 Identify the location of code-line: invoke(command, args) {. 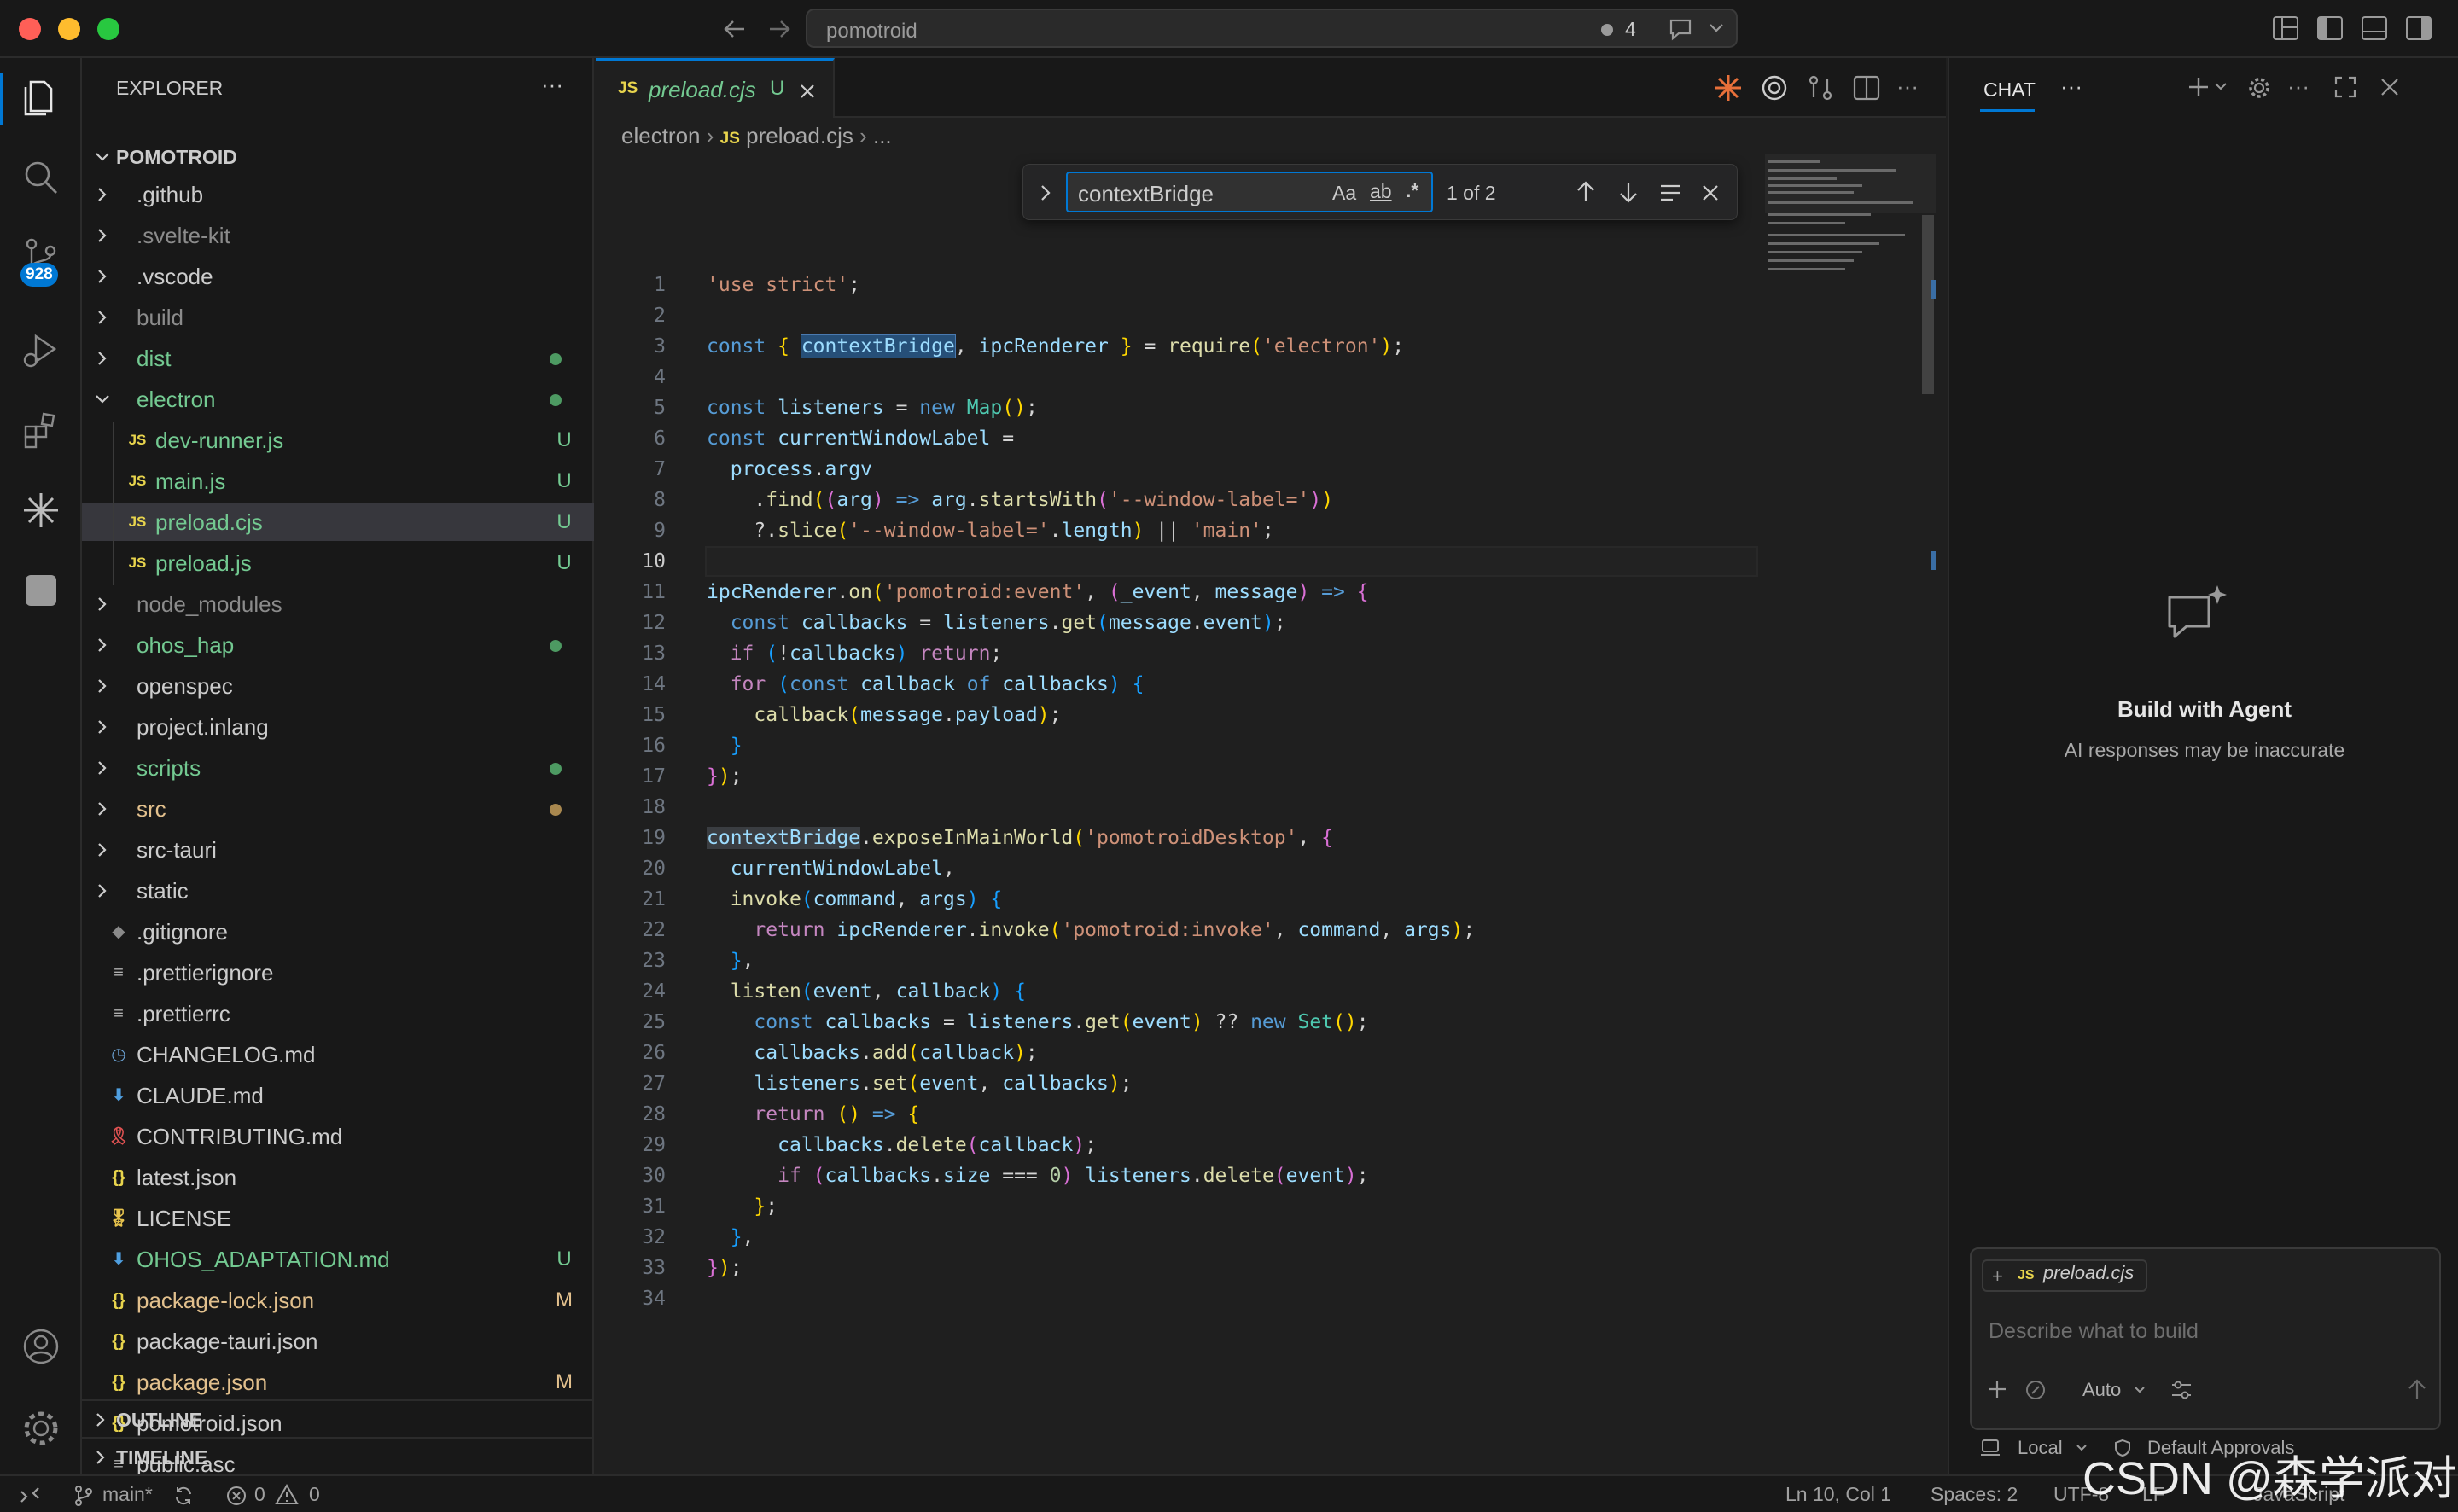
(855, 899).